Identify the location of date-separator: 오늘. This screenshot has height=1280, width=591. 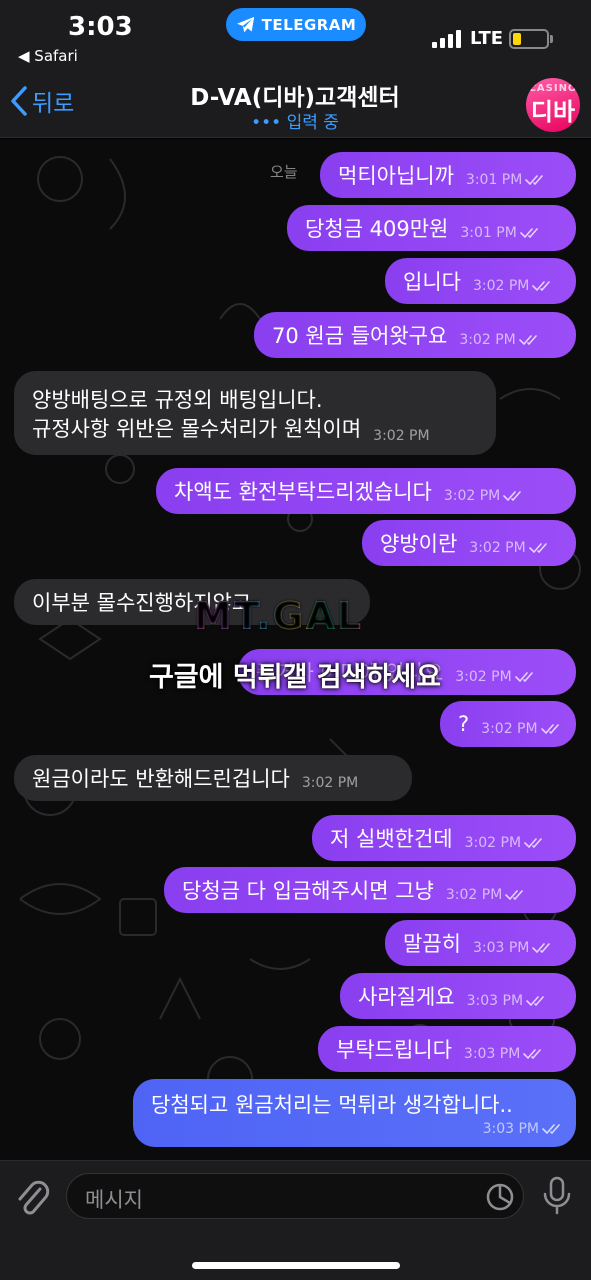
(284, 172).